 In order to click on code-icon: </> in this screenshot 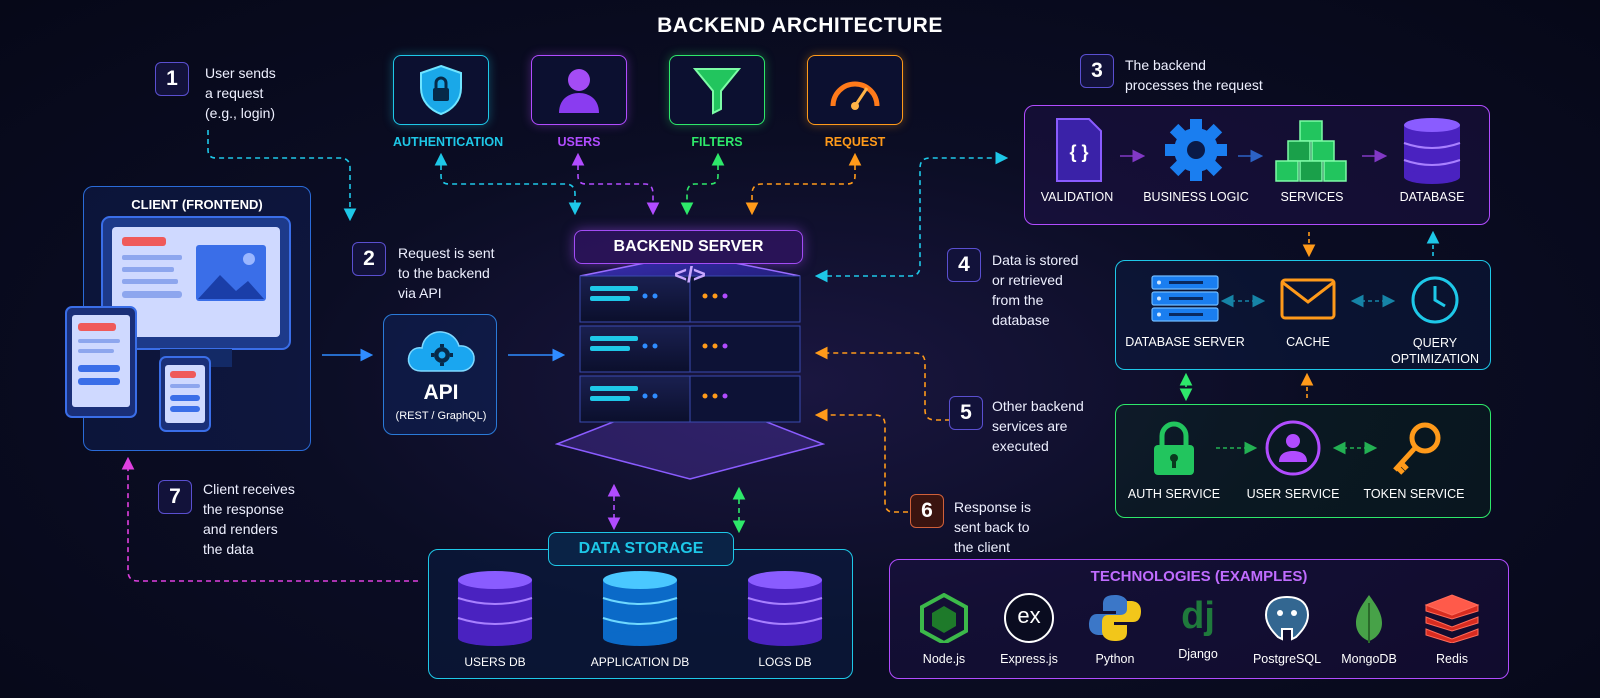, I will do `click(690, 274)`.